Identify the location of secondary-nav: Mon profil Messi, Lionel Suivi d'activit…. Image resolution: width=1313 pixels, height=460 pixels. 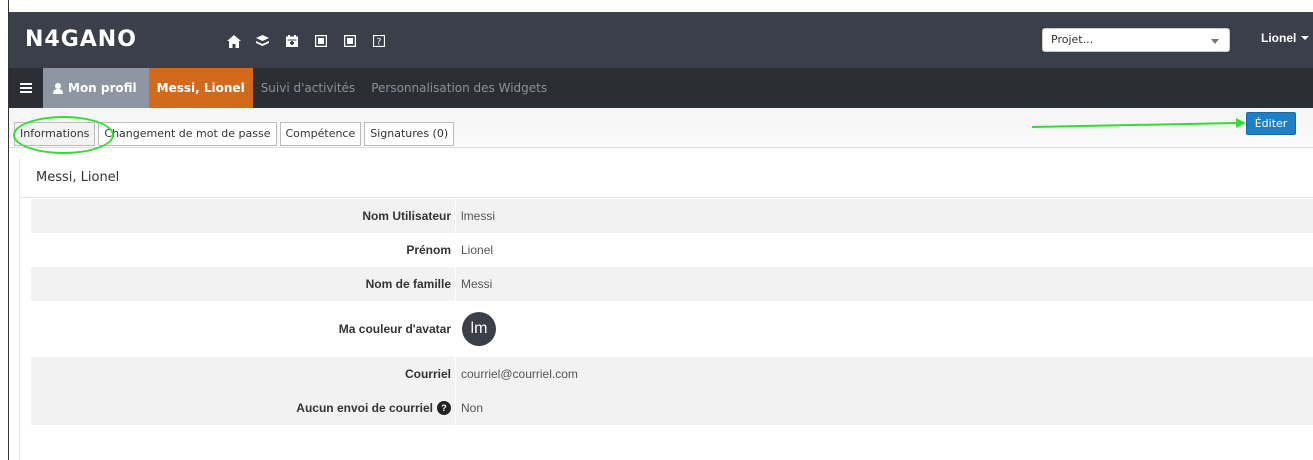
(661, 88).